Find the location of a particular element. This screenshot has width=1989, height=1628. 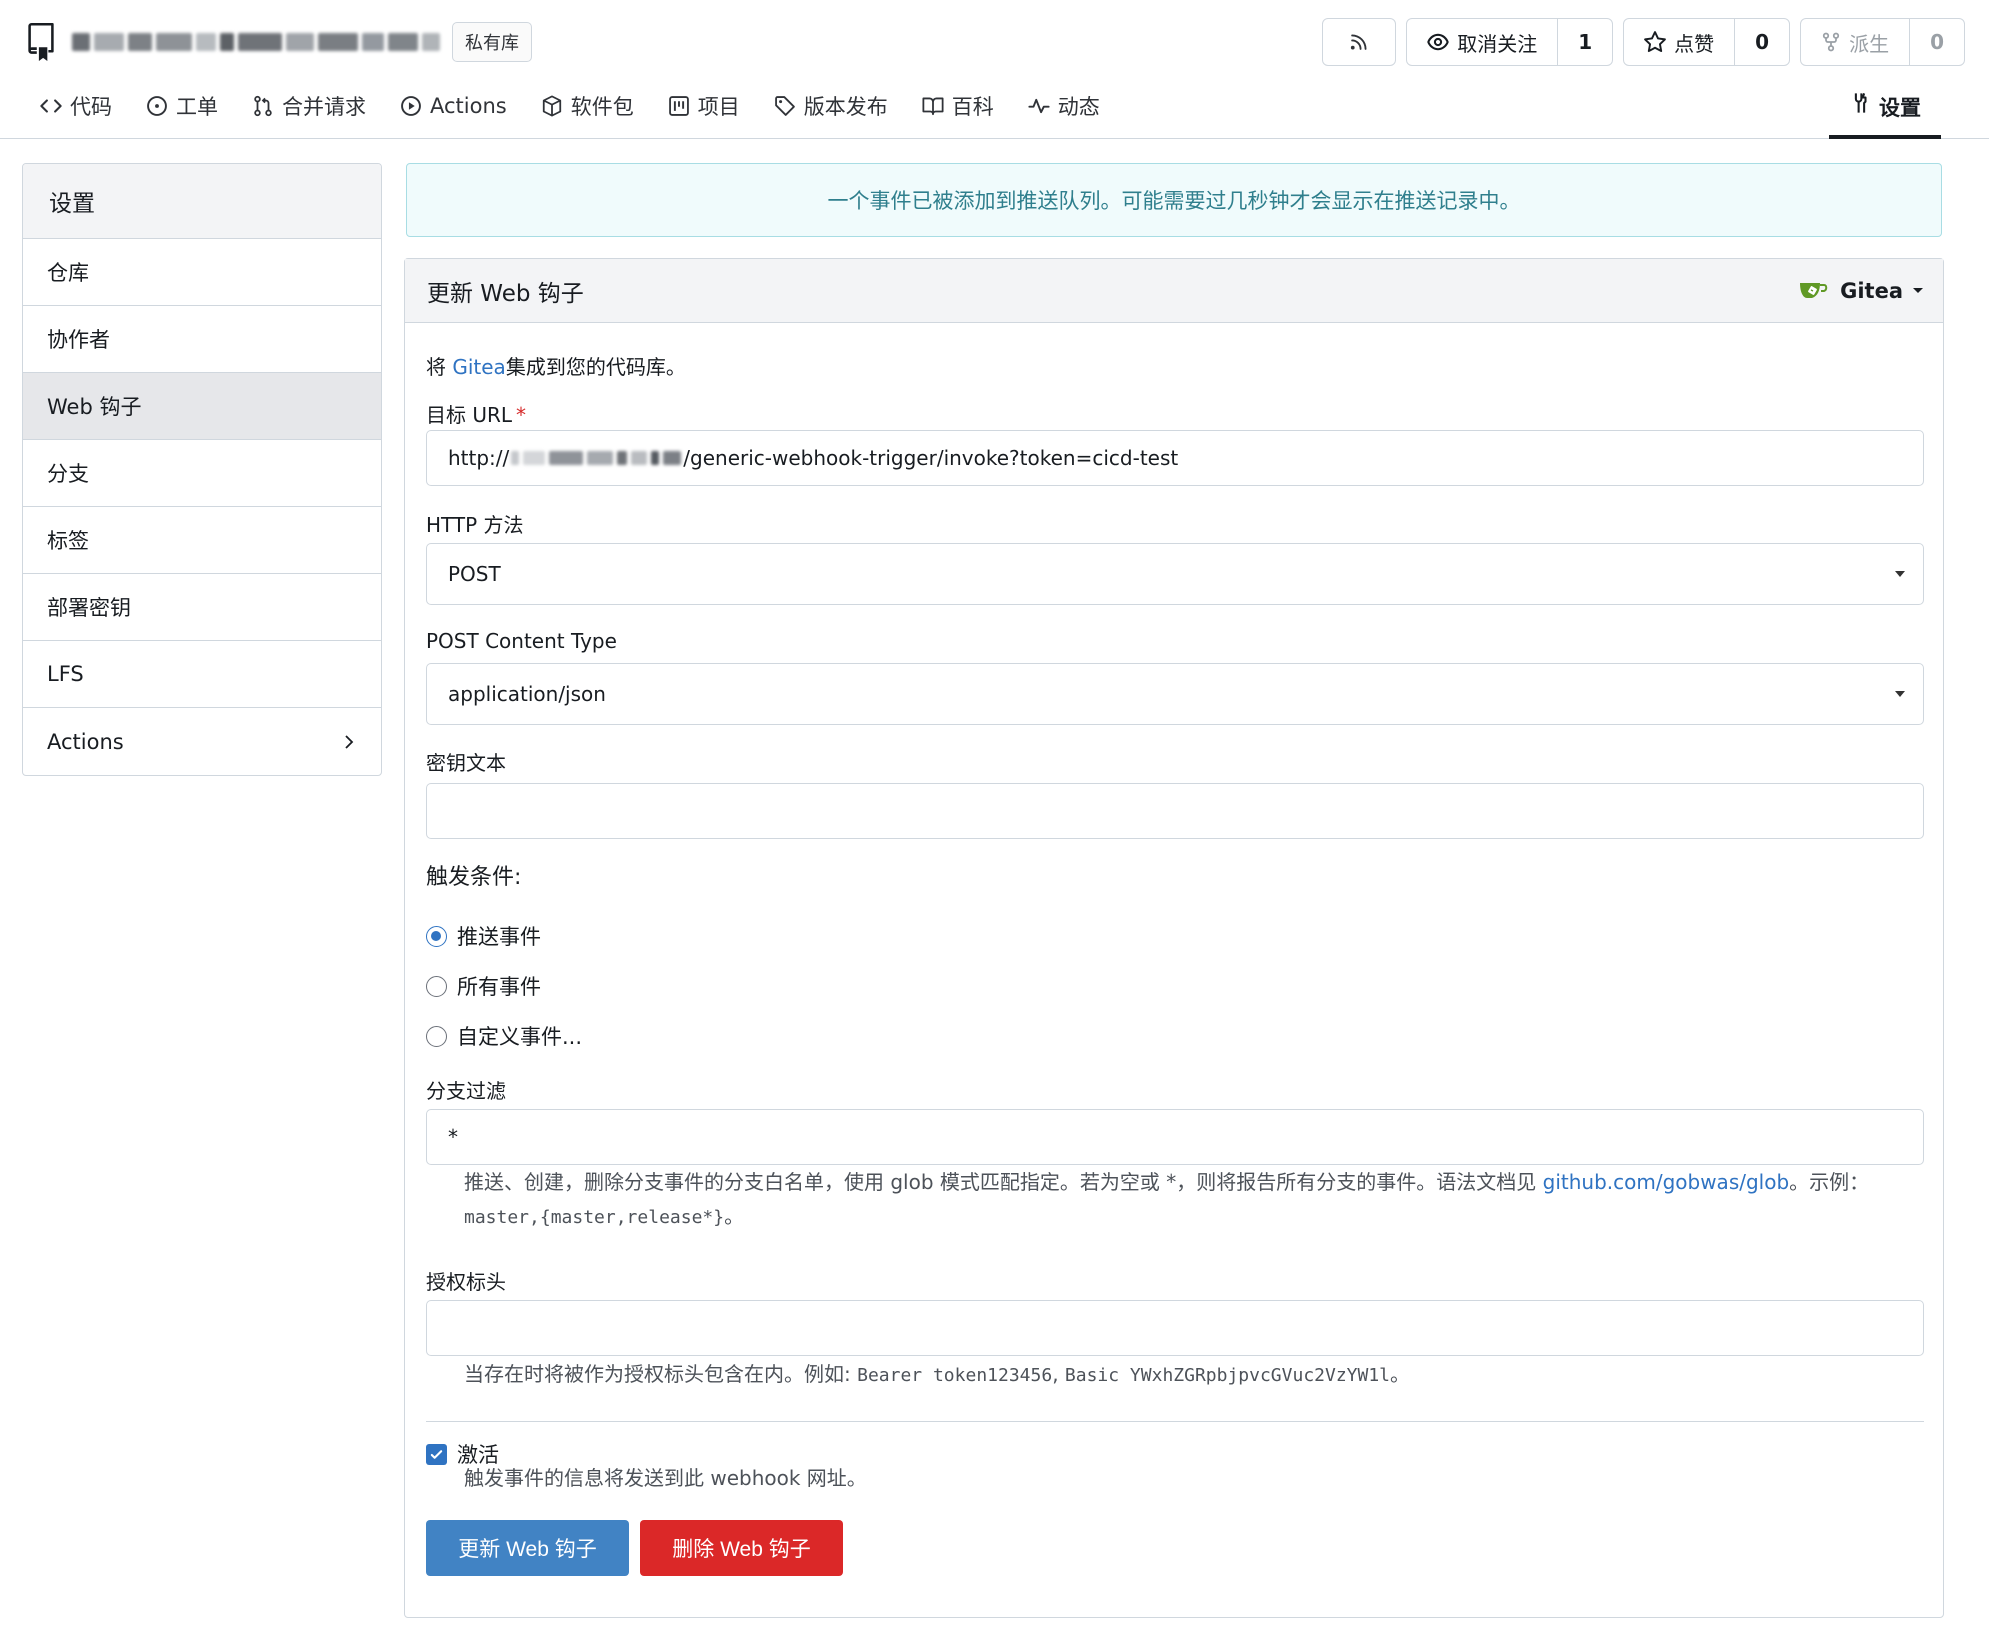

sidebar-item-lfs: LFS is located at coordinates (202, 674).